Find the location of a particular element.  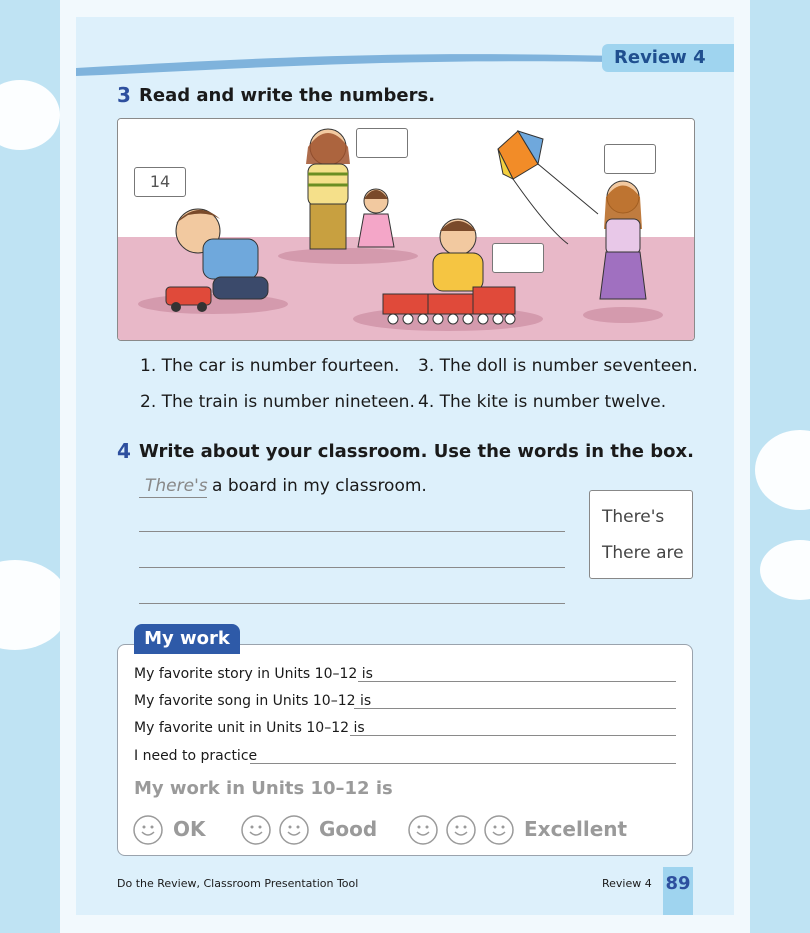

my-work-tab: My work is located at coordinates (187, 639).